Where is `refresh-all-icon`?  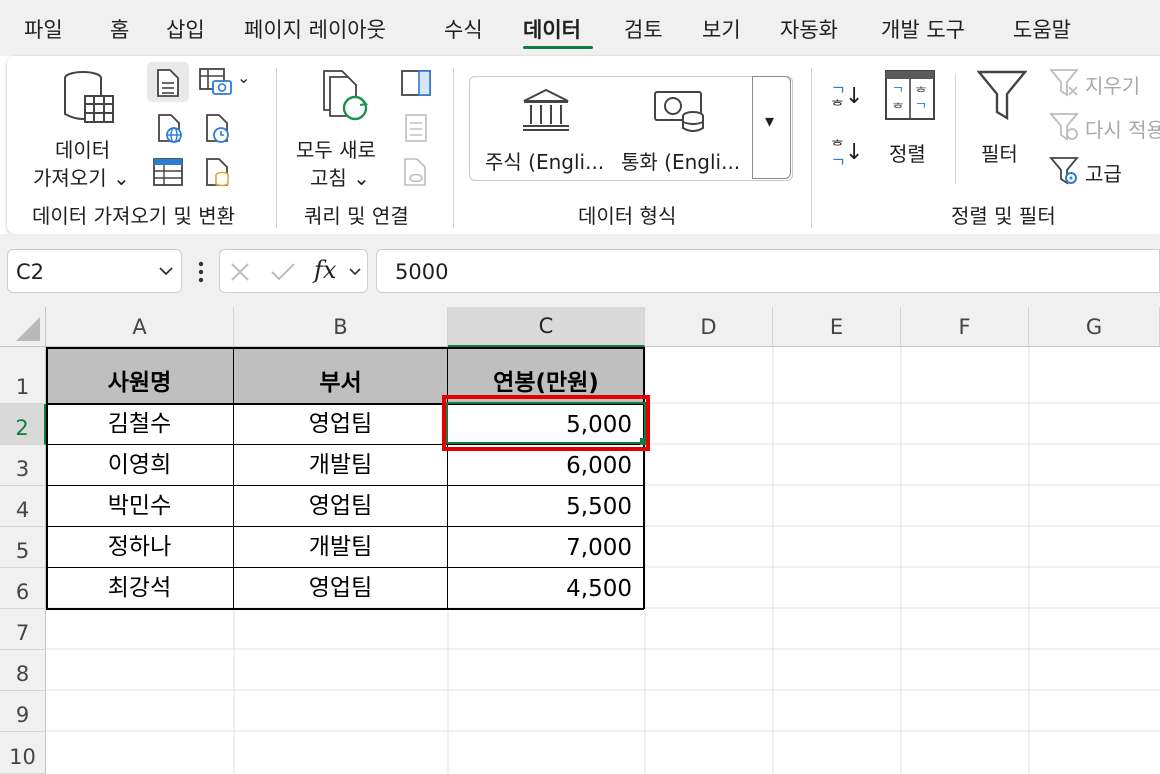
refresh-all-icon is located at coordinates (346, 95).